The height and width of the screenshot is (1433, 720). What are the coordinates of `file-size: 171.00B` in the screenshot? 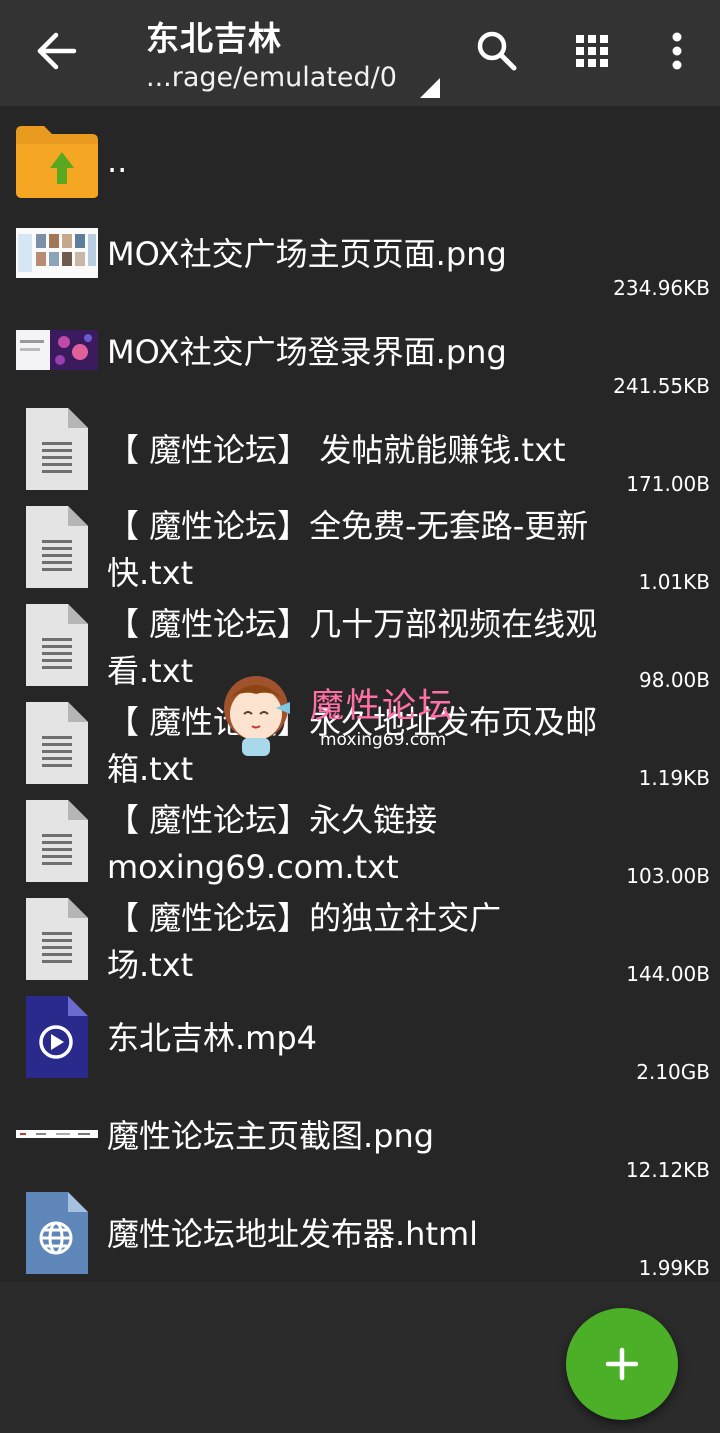 It's located at (668, 484).